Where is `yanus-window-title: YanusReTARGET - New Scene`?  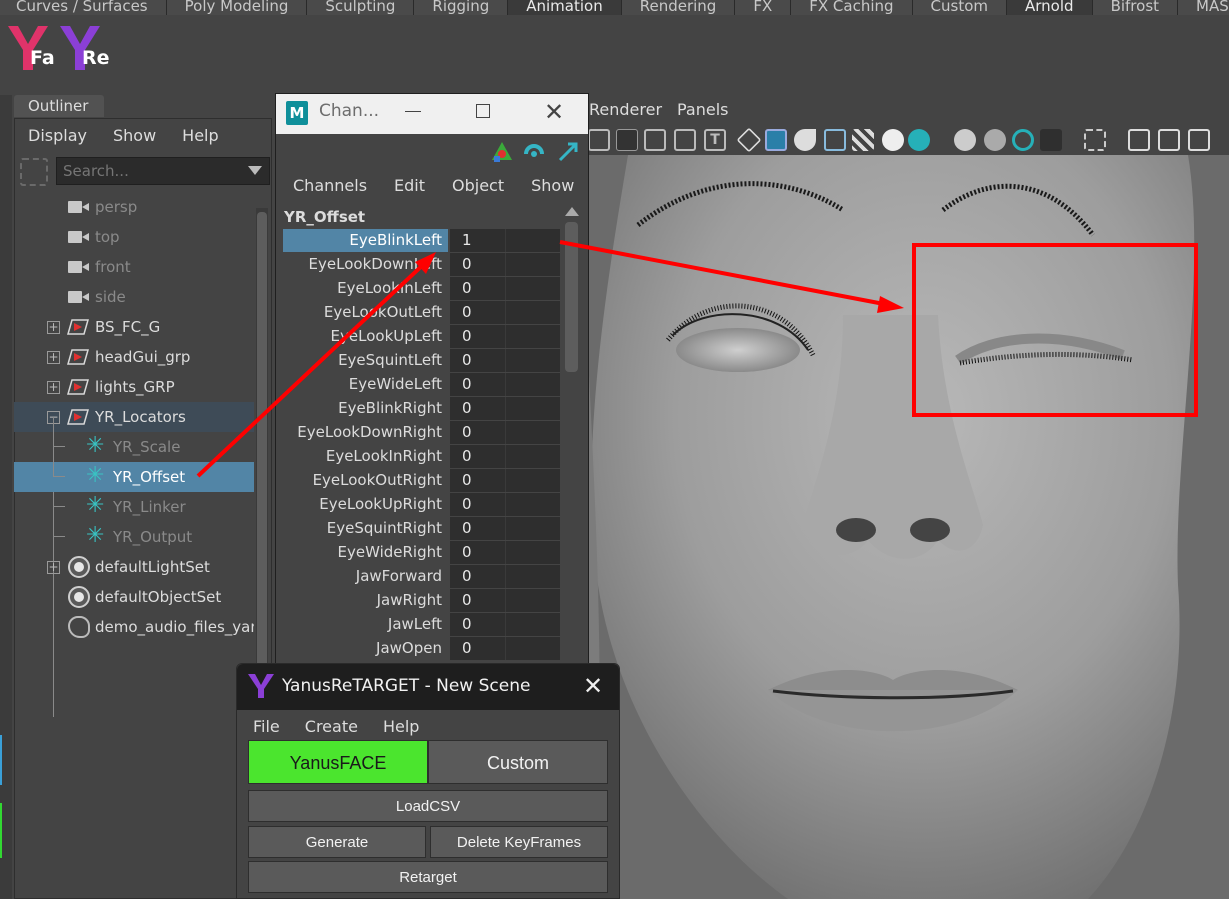 yanus-window-title: YanusReTARGET - New Scene is located at coordinates (406, 686).